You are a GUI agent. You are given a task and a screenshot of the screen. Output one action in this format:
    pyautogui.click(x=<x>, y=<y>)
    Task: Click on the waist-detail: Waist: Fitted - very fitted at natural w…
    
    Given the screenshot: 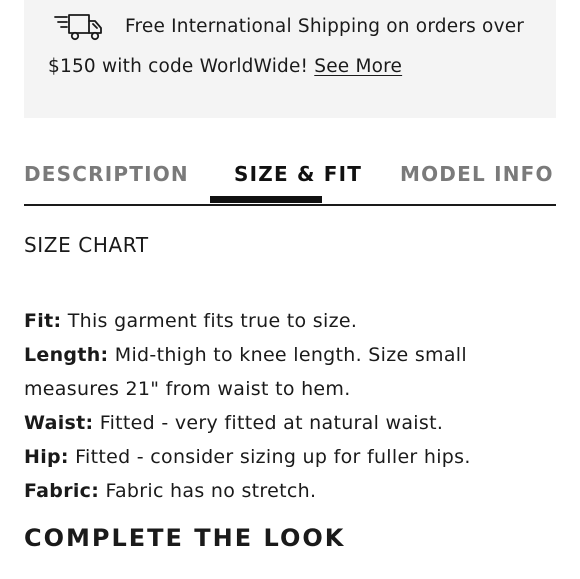 What is the action you would take?
    pyautogui.click(x=294, y=423)
    